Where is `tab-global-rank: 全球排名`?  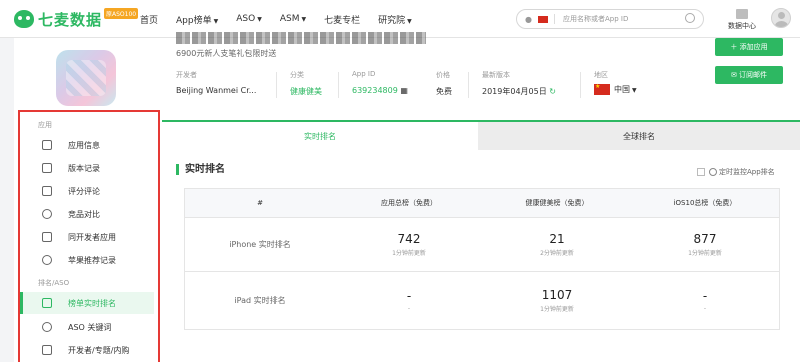 tab-global-rank: 全球排名 is located at coordinates (639, 136).